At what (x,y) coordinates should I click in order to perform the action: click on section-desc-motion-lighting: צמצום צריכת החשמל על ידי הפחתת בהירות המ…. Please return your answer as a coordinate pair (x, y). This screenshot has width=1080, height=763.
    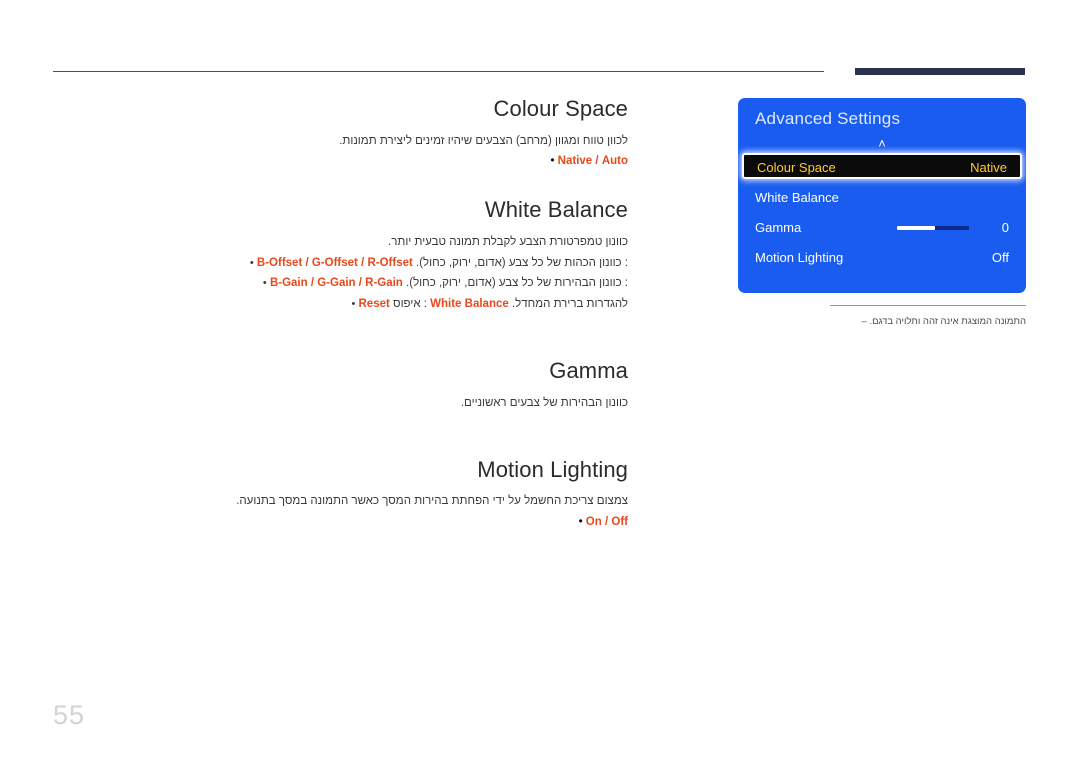
    Looking at the image, I should click on (432, 501).